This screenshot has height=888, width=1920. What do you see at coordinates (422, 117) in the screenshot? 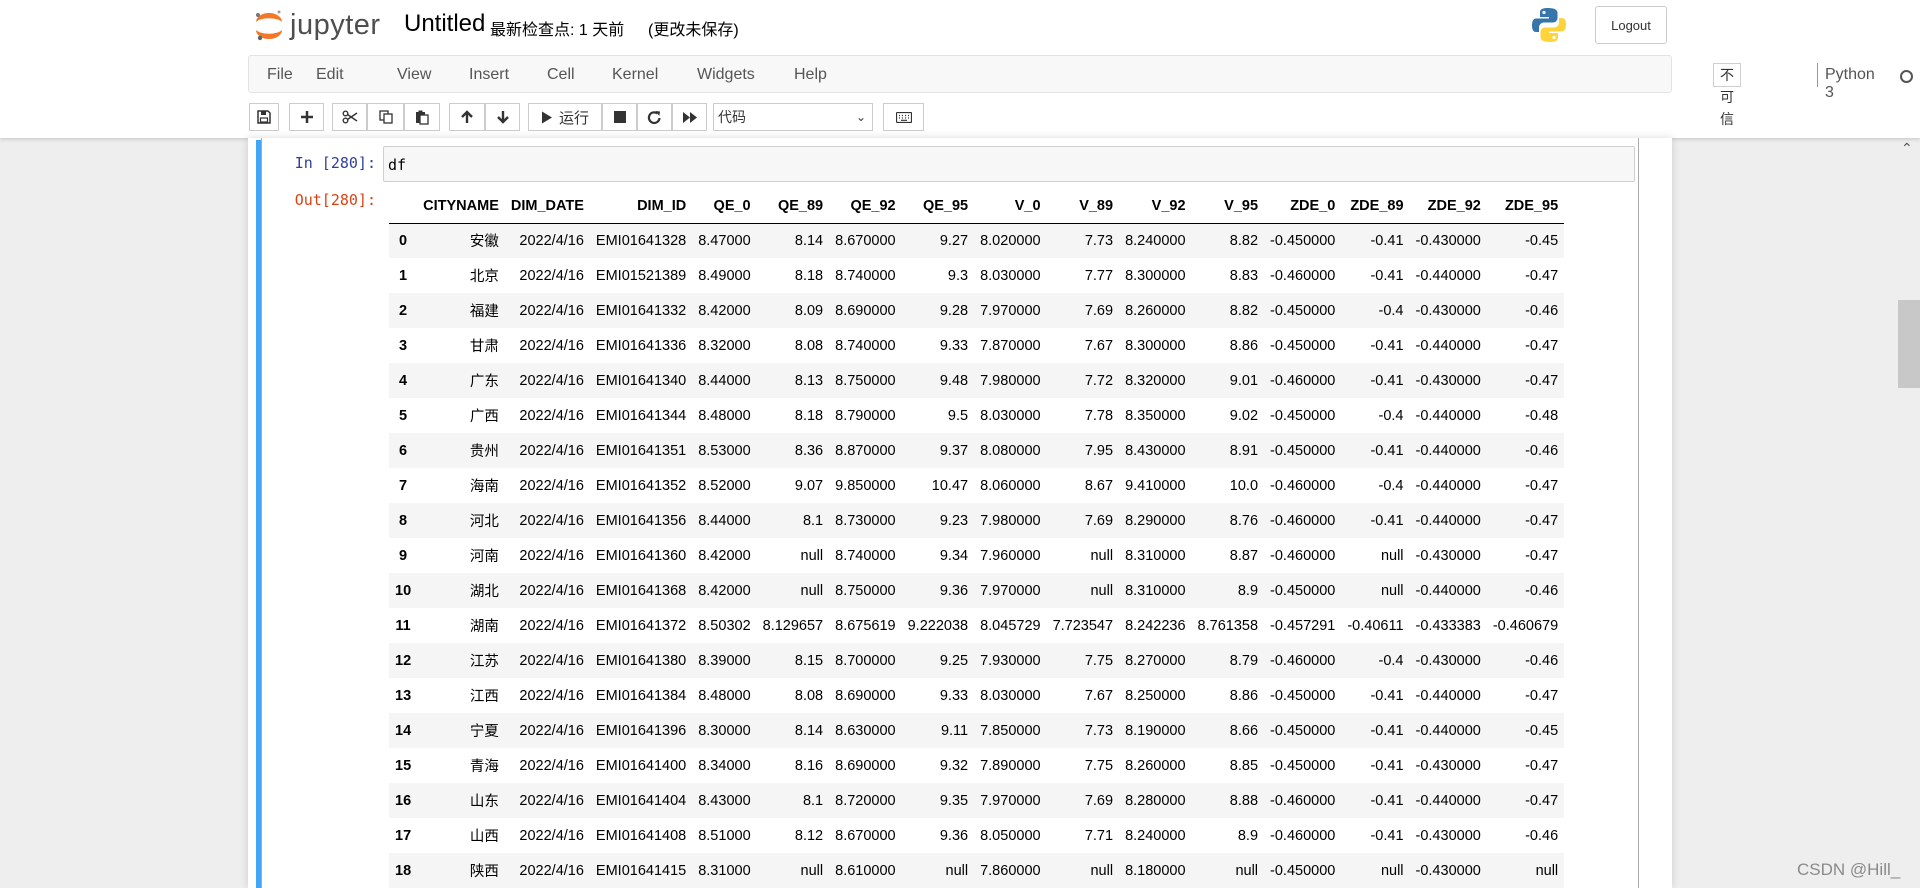
I see `paste-button` at bounding box center [422, 117].